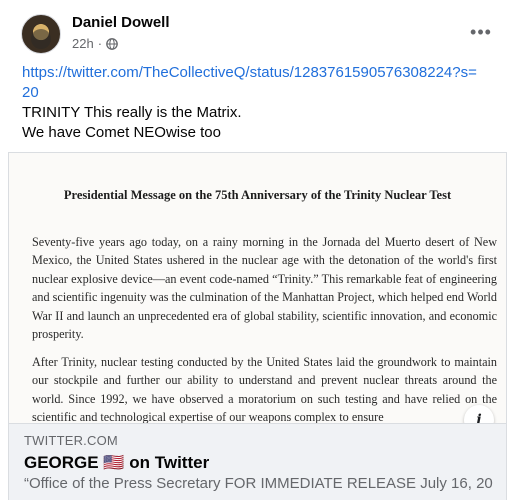  Describe the element at coordinates (83, 43) in the screenshot. I see `post-time: 22h` at that location.